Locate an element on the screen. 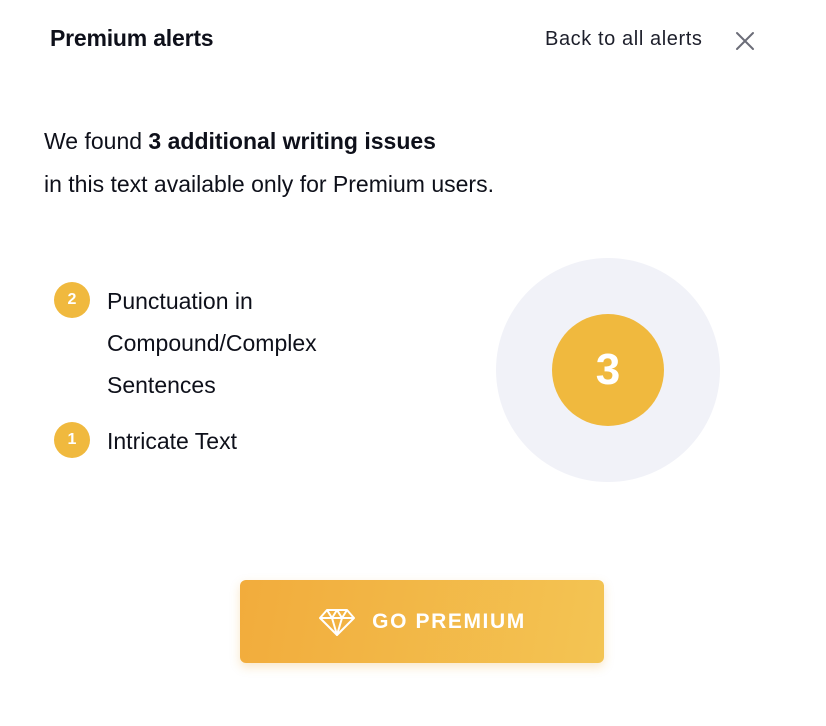 This screenshot has width=826, height=726. issue-count-badge: 1 is located at coordinates (72, 440).